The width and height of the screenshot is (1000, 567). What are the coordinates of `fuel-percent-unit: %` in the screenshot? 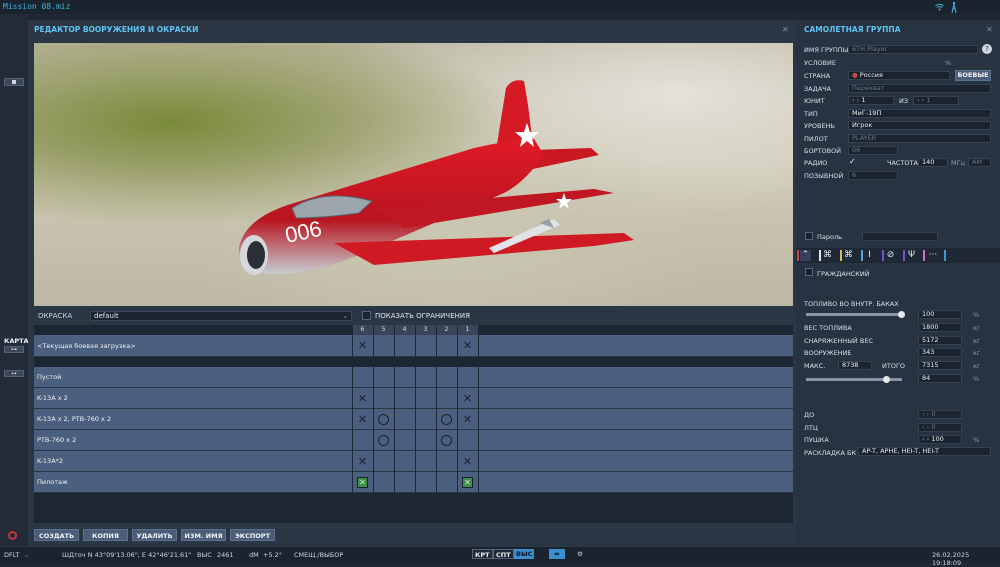 It's located at (976, 315).